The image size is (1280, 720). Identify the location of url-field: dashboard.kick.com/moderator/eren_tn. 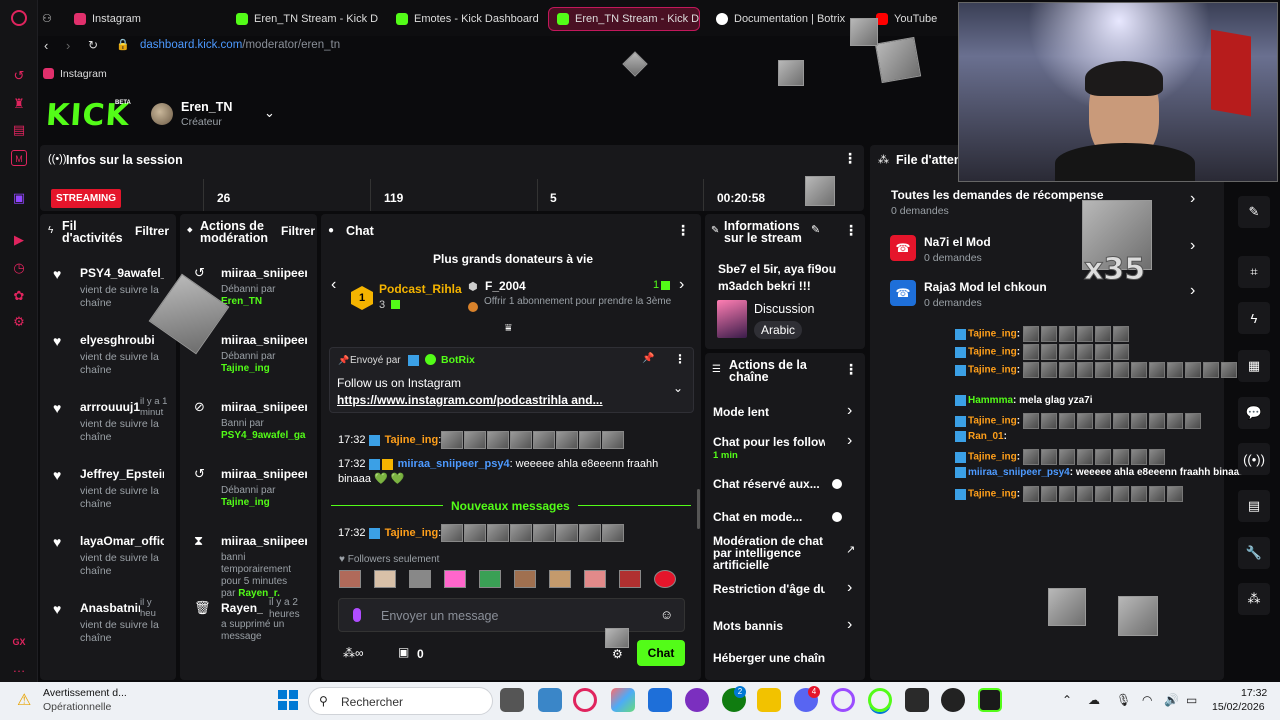
(240, 45).